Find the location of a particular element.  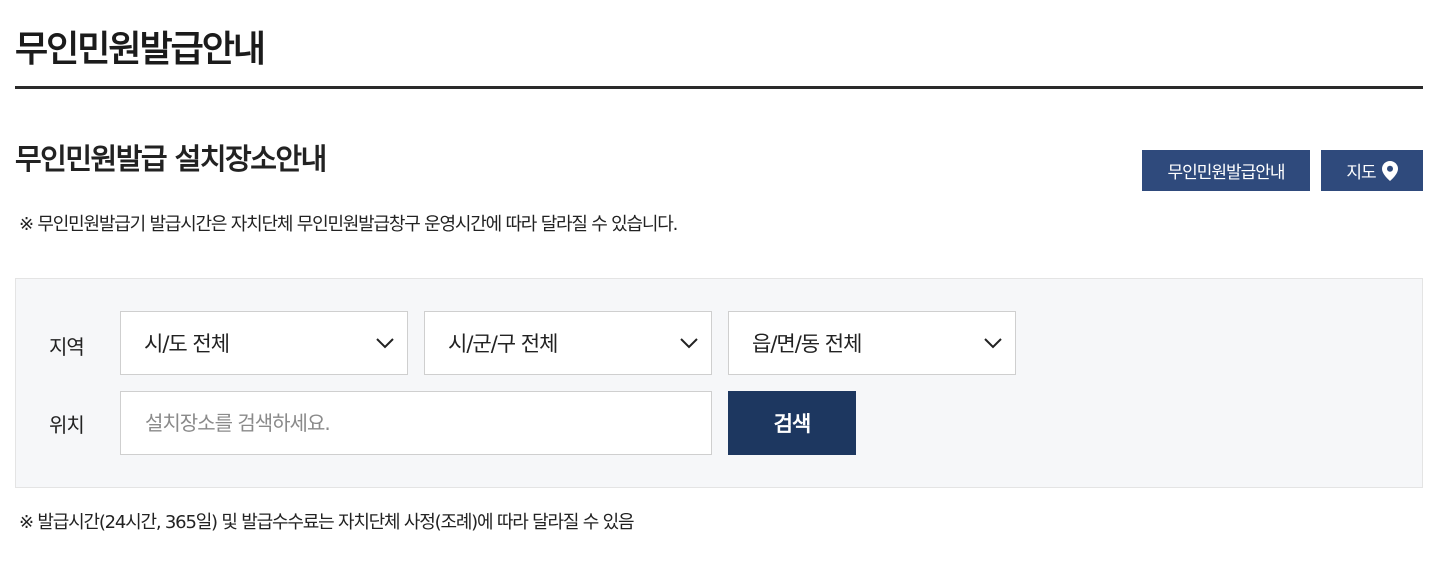

guide-button-label: 무인민원발급안내 is located at coordinates (1226, 173).